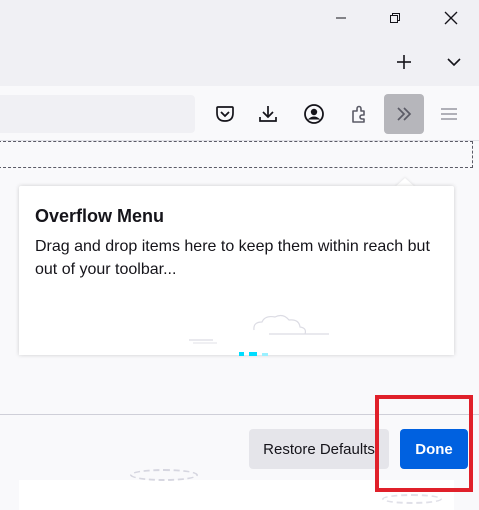 The image size is (479, 510). I want to click on restore-button, so click(394, 18).